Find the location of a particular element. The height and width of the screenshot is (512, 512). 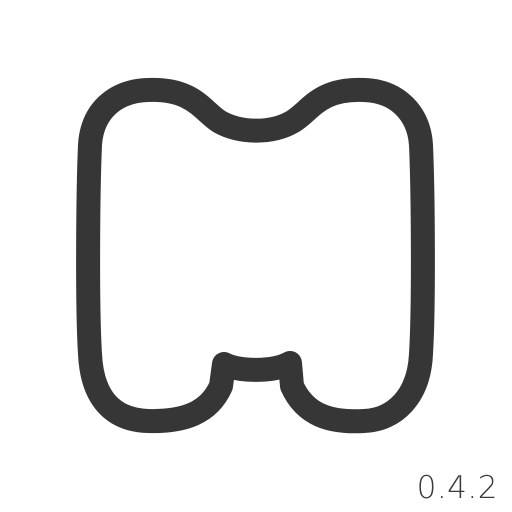

version-label: 0.4.2 is located at coordinates (457, 488).